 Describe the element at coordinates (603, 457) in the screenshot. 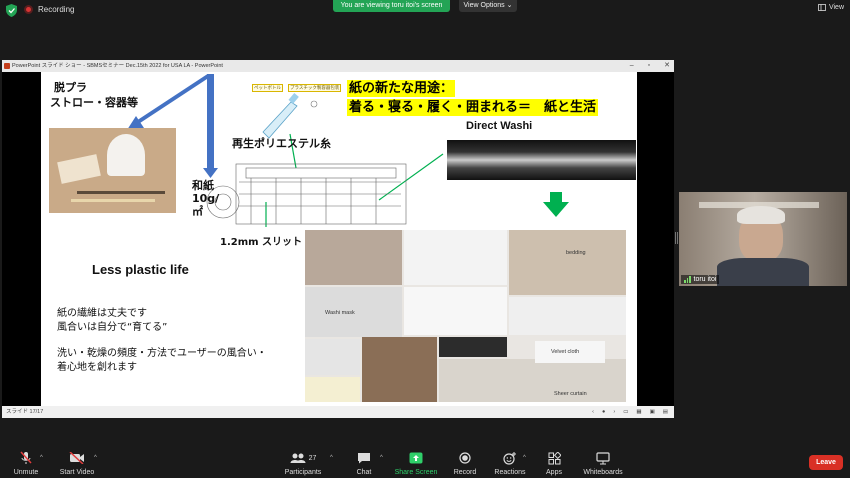

I see `whiteboard-icon` at that location.